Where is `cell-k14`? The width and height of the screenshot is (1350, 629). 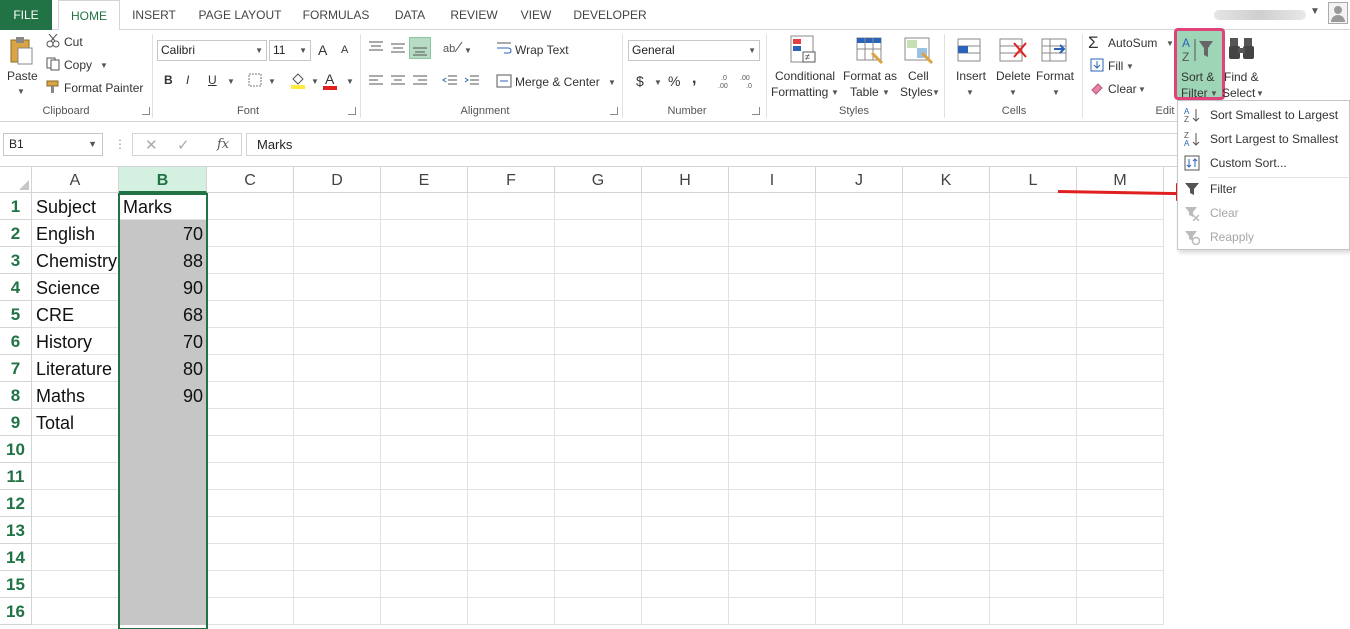 cell-k14 is located at coordinates (946, 557).